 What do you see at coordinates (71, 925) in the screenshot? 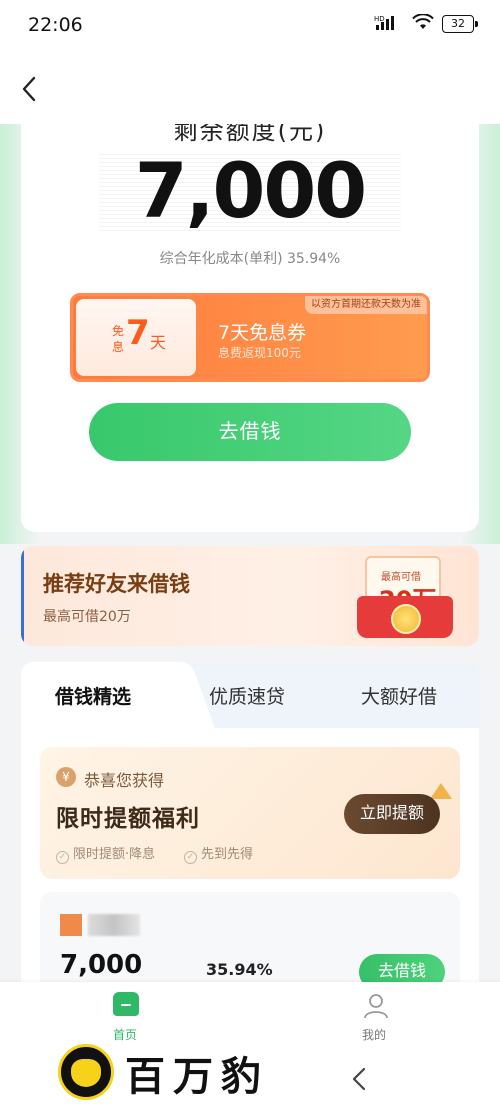
I see `lender-logo` at bounding box center [71, 925].